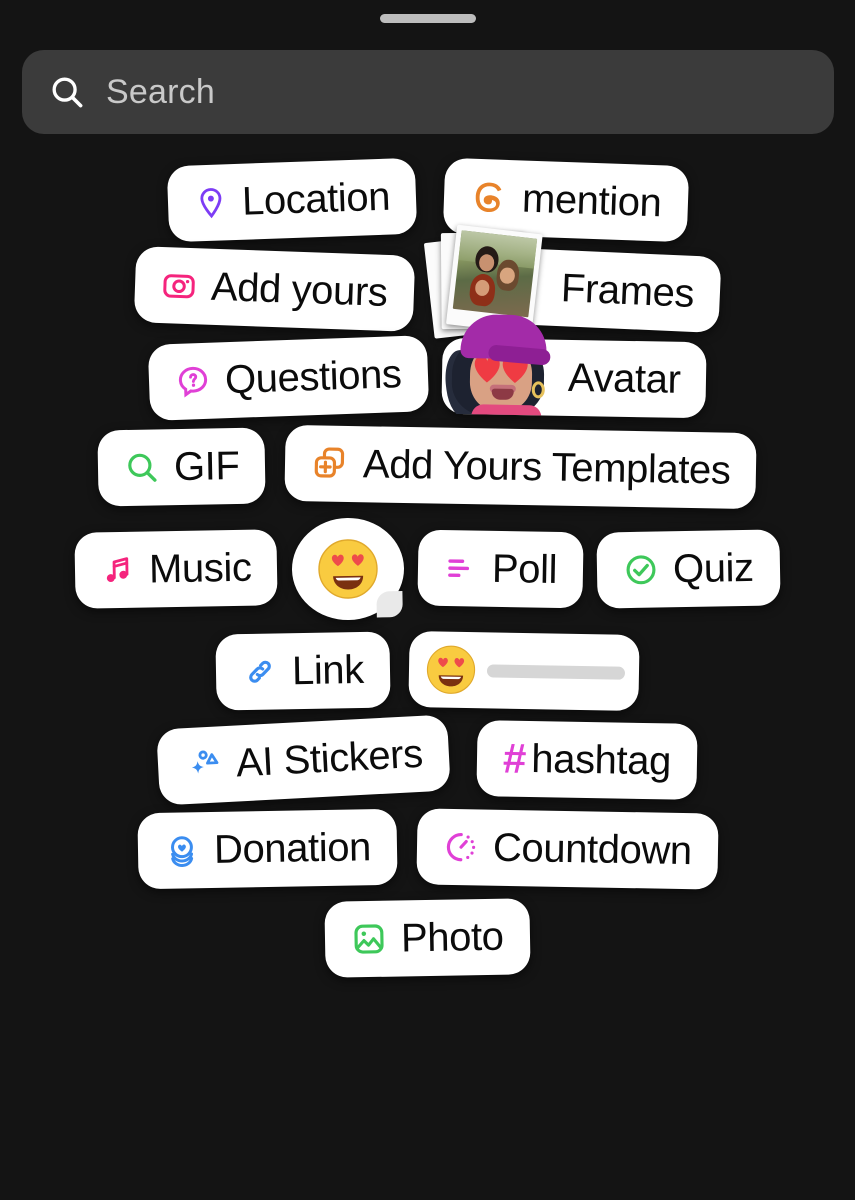  What do you see at coordinates (427, 281) in the screenshot?
I see `sticker-row: Add yours Frames` at bounding box center [427, 281].